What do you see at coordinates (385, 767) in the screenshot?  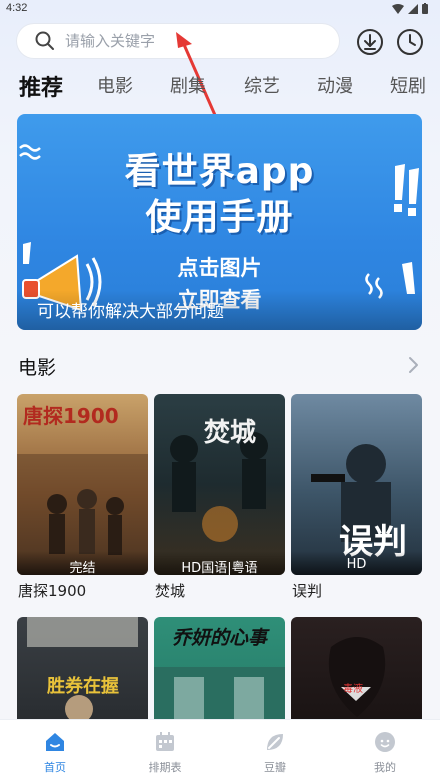 I see `nav-label: 我的` at bounding box center [385, 767].